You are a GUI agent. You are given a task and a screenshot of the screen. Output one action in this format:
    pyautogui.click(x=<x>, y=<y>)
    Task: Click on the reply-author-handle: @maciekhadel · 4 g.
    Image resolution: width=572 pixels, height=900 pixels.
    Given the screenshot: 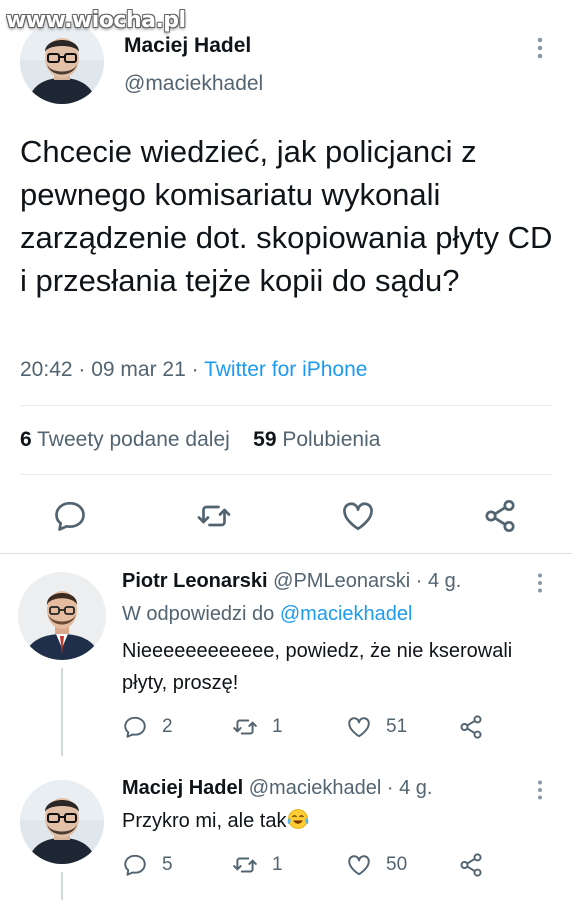 What is the action you would take?
    pyautogui.click(x=338, y=788)
    